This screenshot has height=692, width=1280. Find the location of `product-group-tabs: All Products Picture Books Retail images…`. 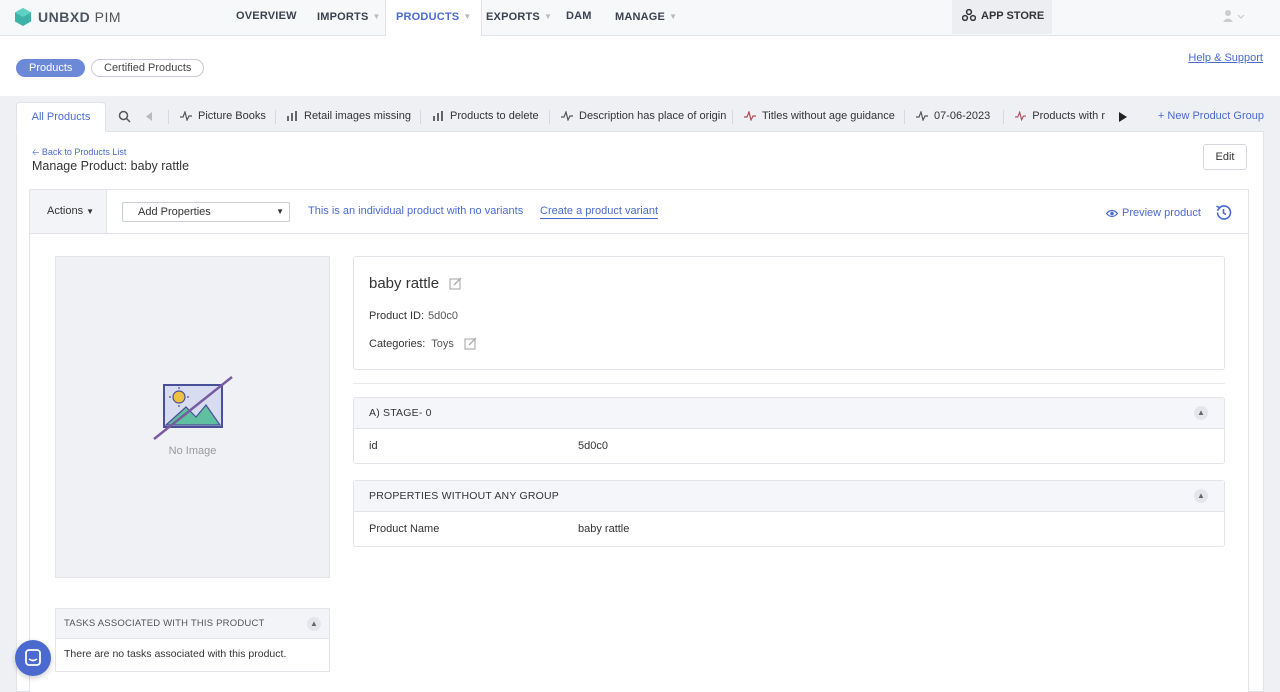

product-group-tabs: All Products Picture Books Retail images… is located at coordinates (640, 117).